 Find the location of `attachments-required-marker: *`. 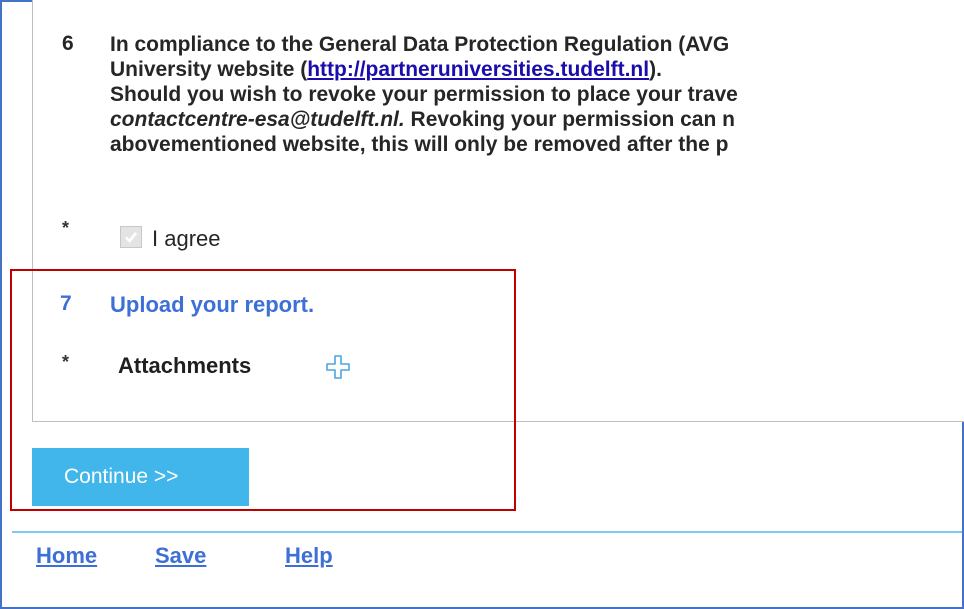

attachments-required-marker: * is located at coordinates (66, 362).